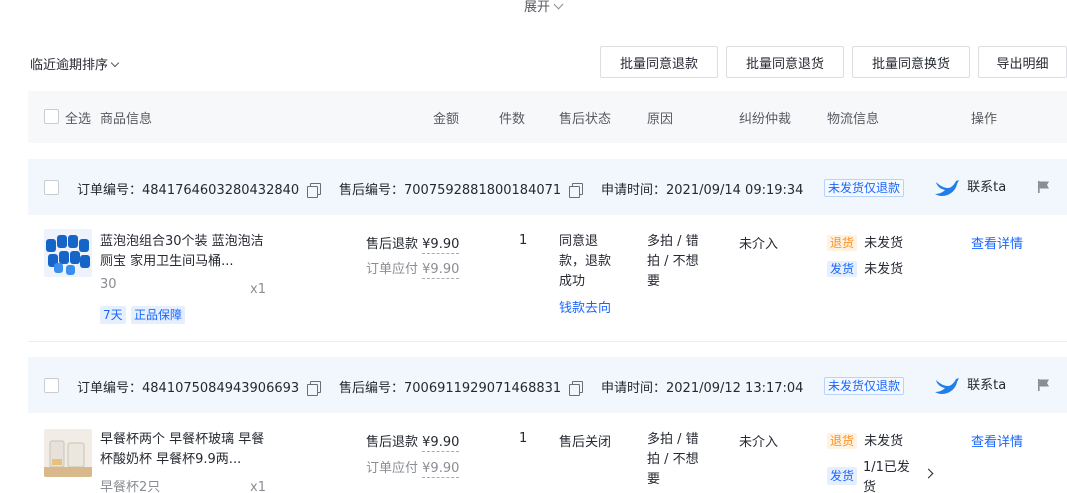 The image size is (1067, 493). Describe the element at coordinates (126, 119) in the screenshot. I see `col-product-info: 商品信息` at that location.